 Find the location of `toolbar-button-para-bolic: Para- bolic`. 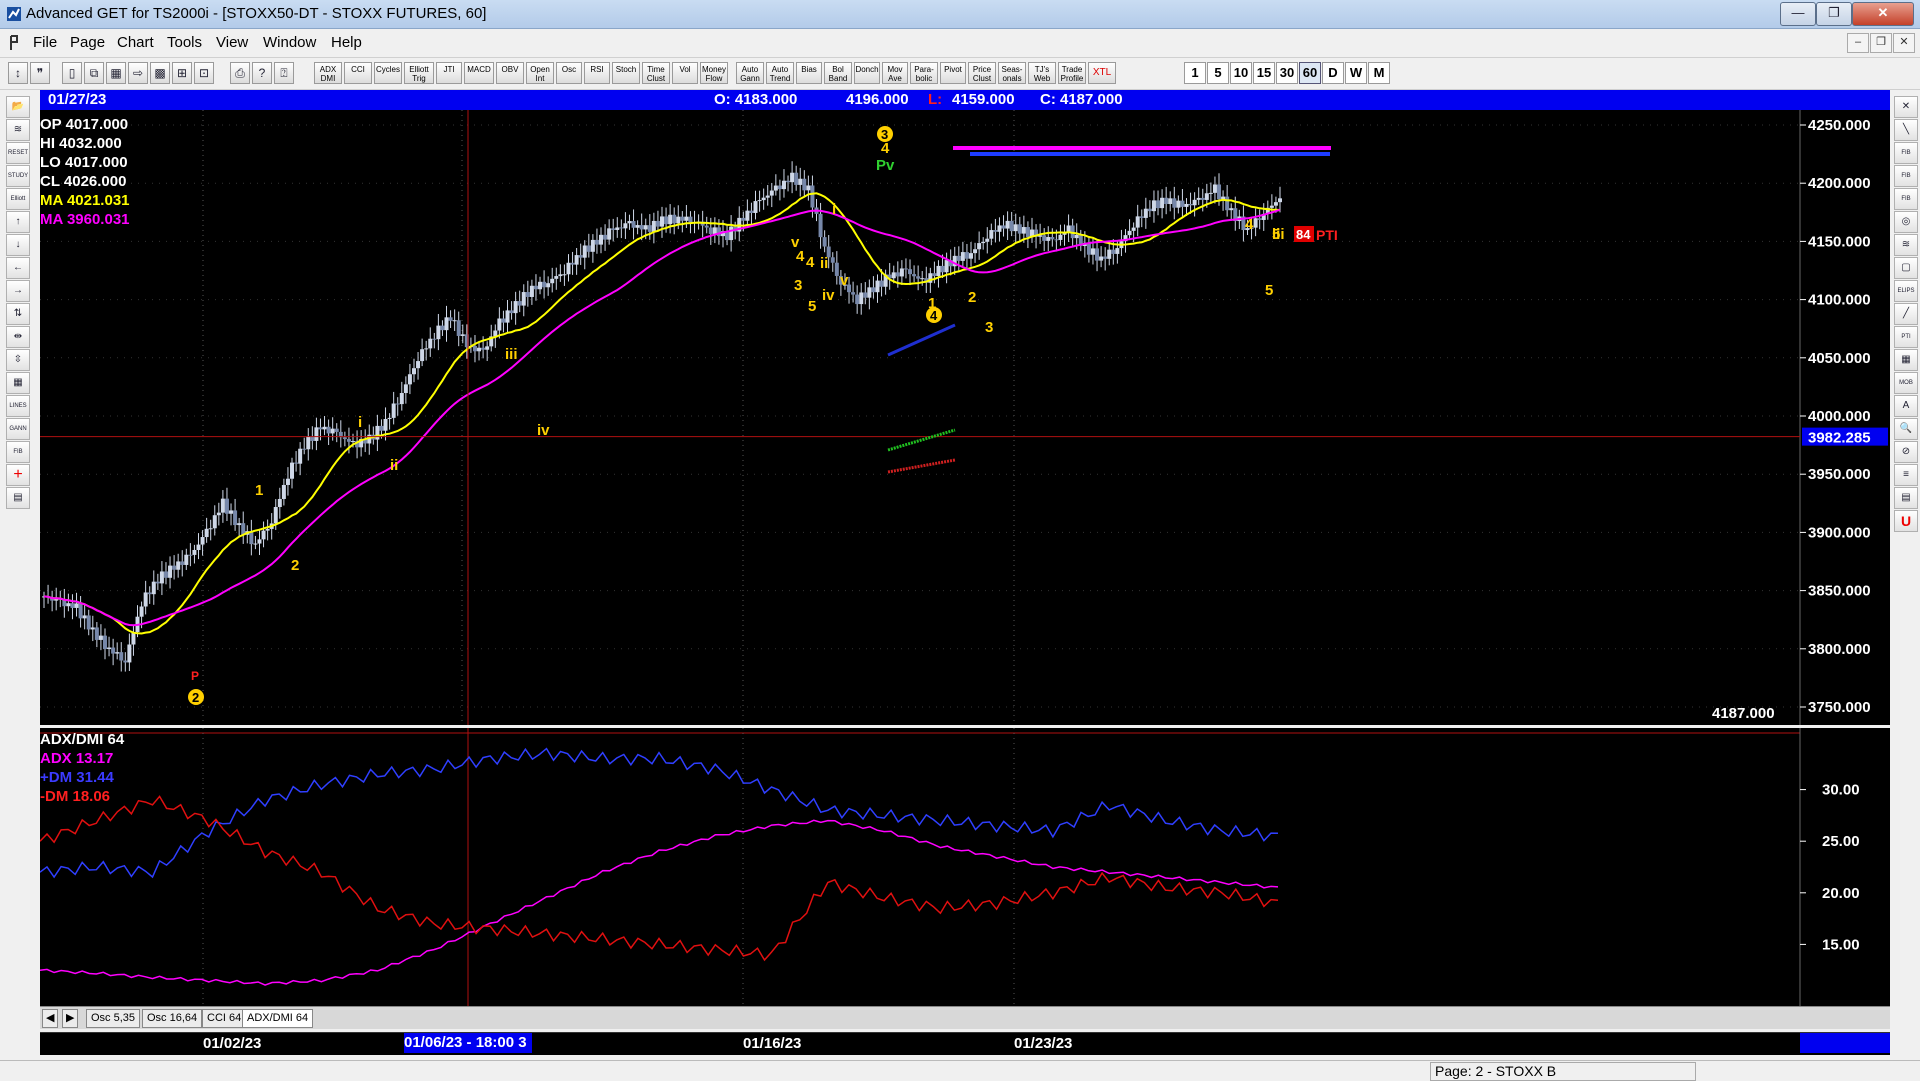

toolbar-button-para-bolic: Para- bolic is located at coordinates (924, 73).